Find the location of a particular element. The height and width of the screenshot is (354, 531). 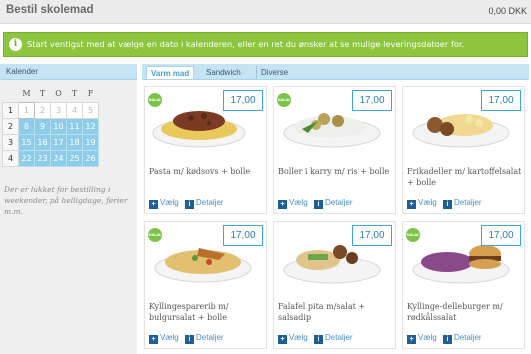

calendar-day: 19 is located at coordinates (90, 142).